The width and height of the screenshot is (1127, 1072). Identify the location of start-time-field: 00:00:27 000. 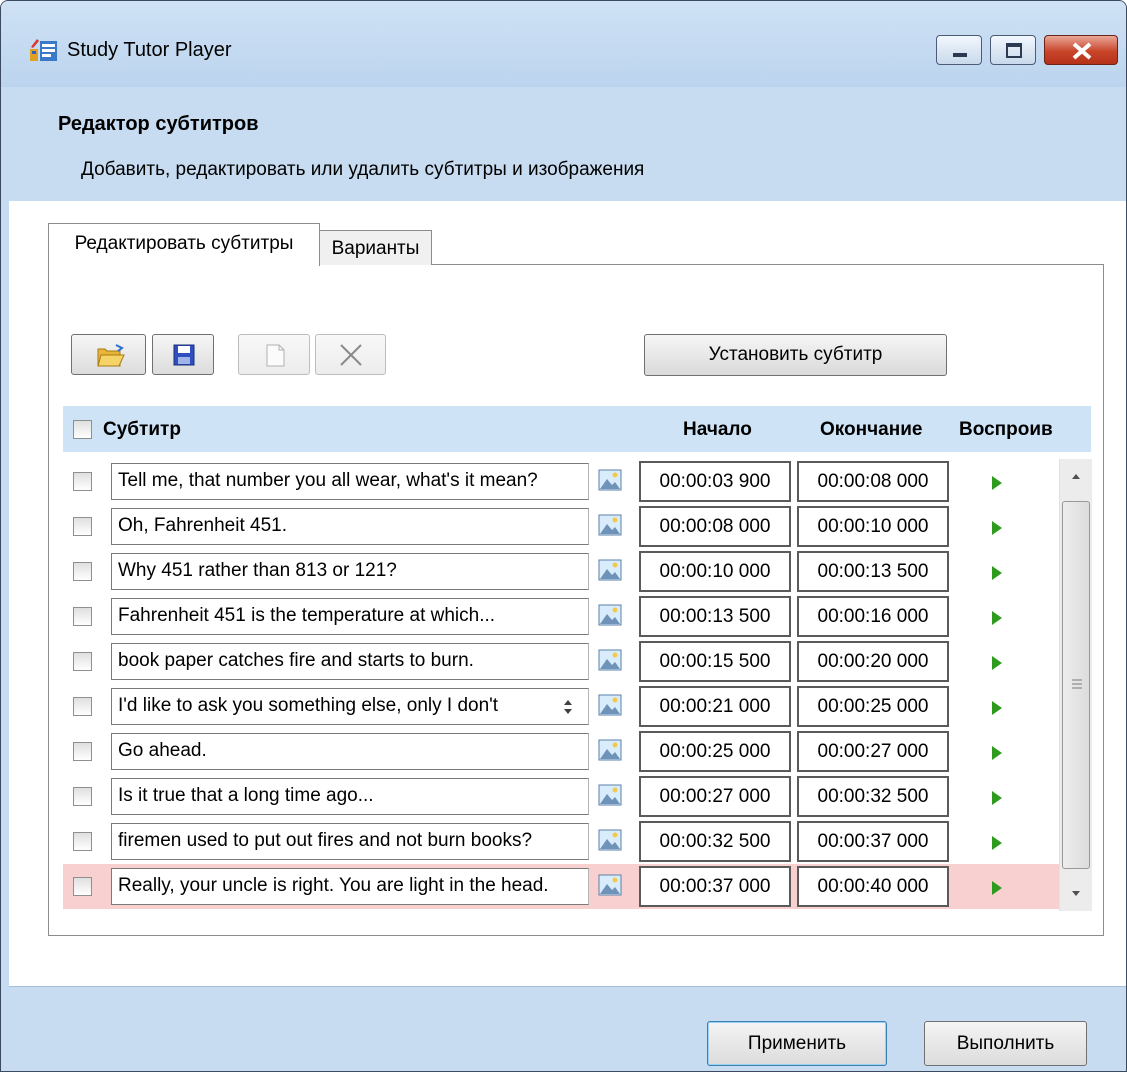
(715, 796).